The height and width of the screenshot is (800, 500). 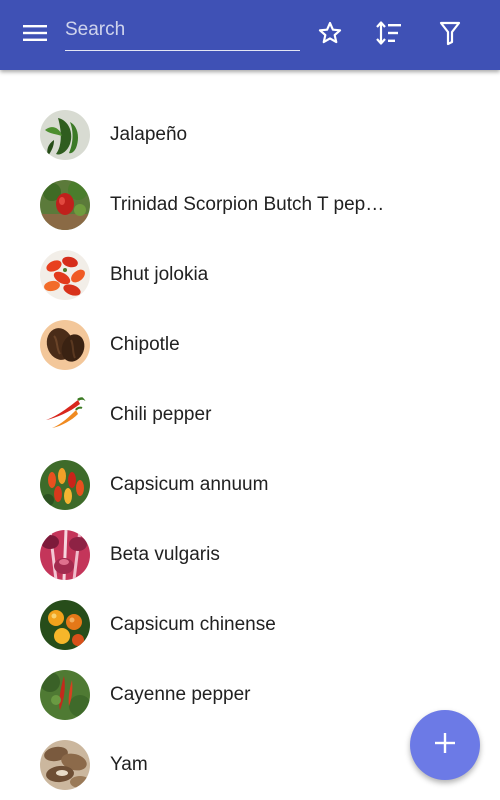 I want to click on capsicum-annuum-thumbnail, so click(x=65, y=485).